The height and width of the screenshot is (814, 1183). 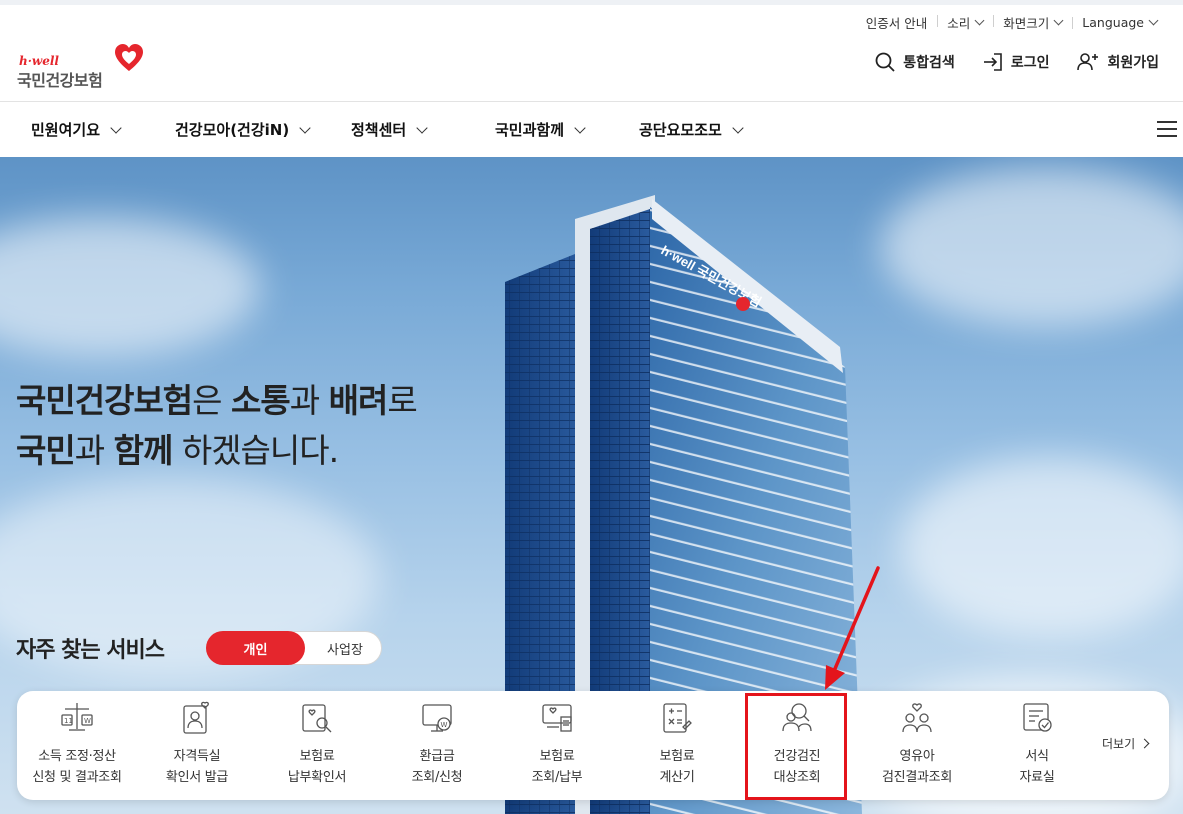 What do you see at coordinates (677, 777) in the screenshot?
I see `service-label-line: 계산기` at bounding box center [677, 777].